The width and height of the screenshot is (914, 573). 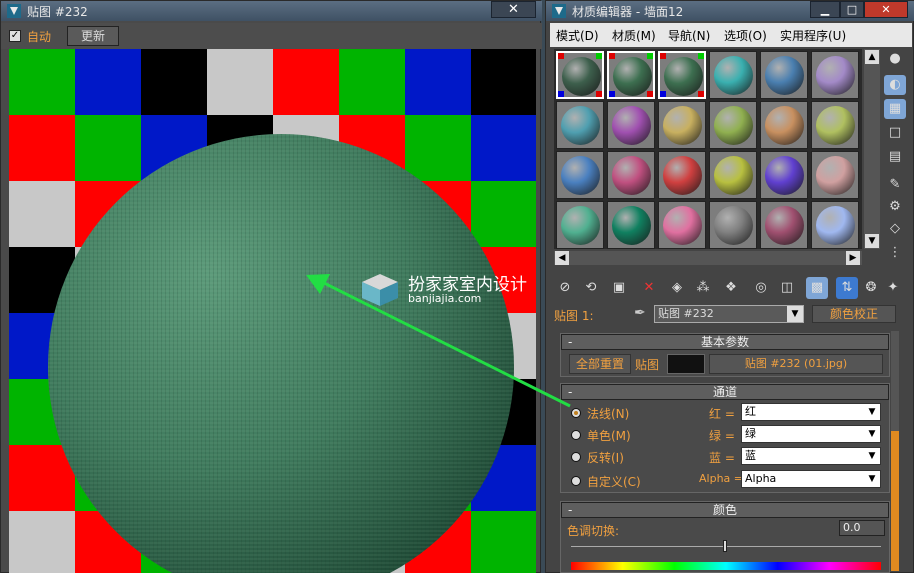 What do you see at coordinates (565, 288) in the screenshot?
I see `get-material-icon: ⊘` at bounding box center [565, 288].